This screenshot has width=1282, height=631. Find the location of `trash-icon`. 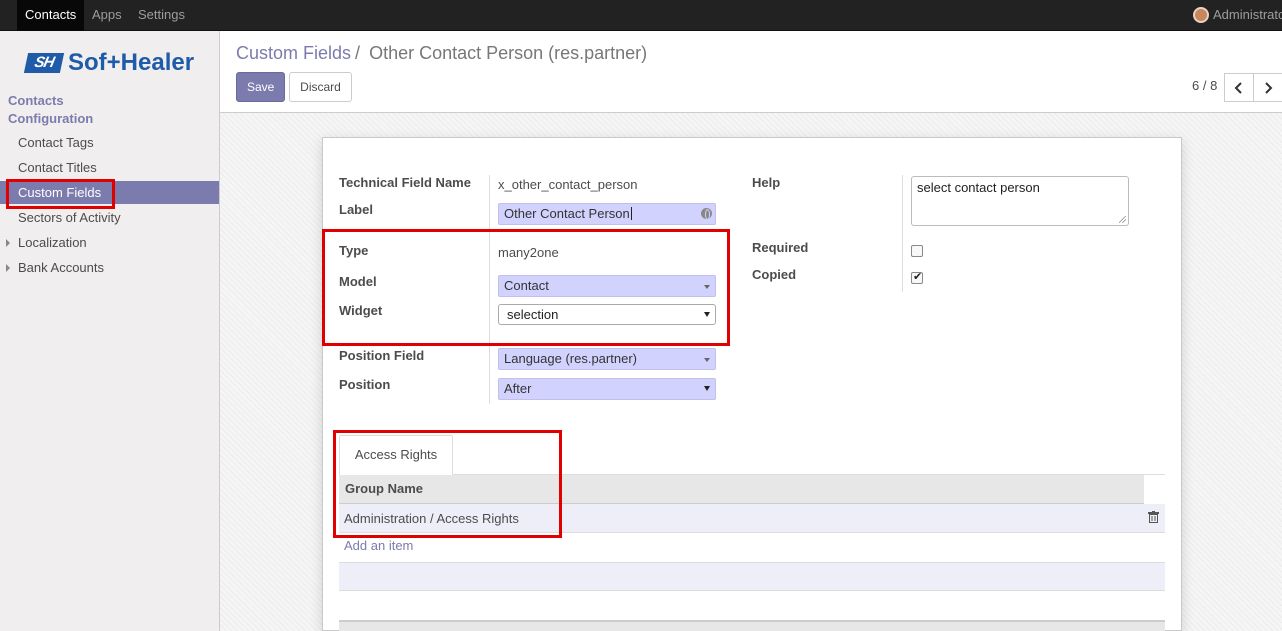

trash-icon is located at coordinates (1153, 517).